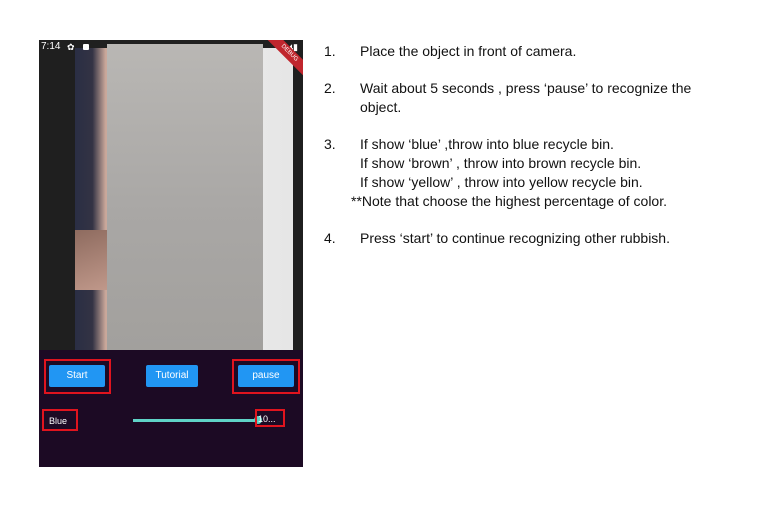 This screenshot has height=532, width=773. I want to click on step-text: object., so click(381, 107).